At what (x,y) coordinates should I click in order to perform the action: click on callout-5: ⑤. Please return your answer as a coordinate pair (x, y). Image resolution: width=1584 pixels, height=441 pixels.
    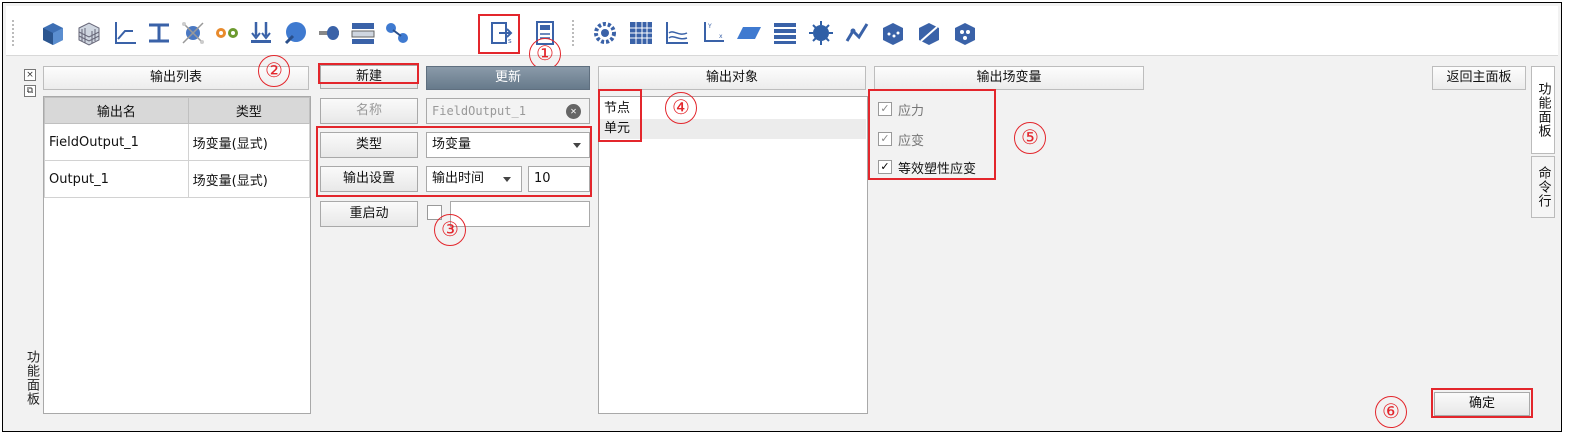
    Looking at the image, I should click on (1030, 138).